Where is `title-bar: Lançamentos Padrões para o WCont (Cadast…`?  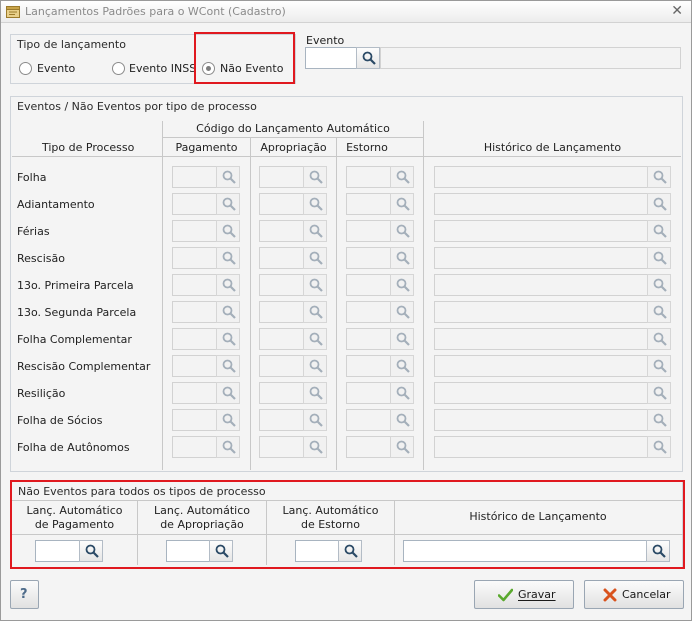
title-bar: Lançamentos Padrões para o WCont (Cadast… is located at coordinates (346, 12).